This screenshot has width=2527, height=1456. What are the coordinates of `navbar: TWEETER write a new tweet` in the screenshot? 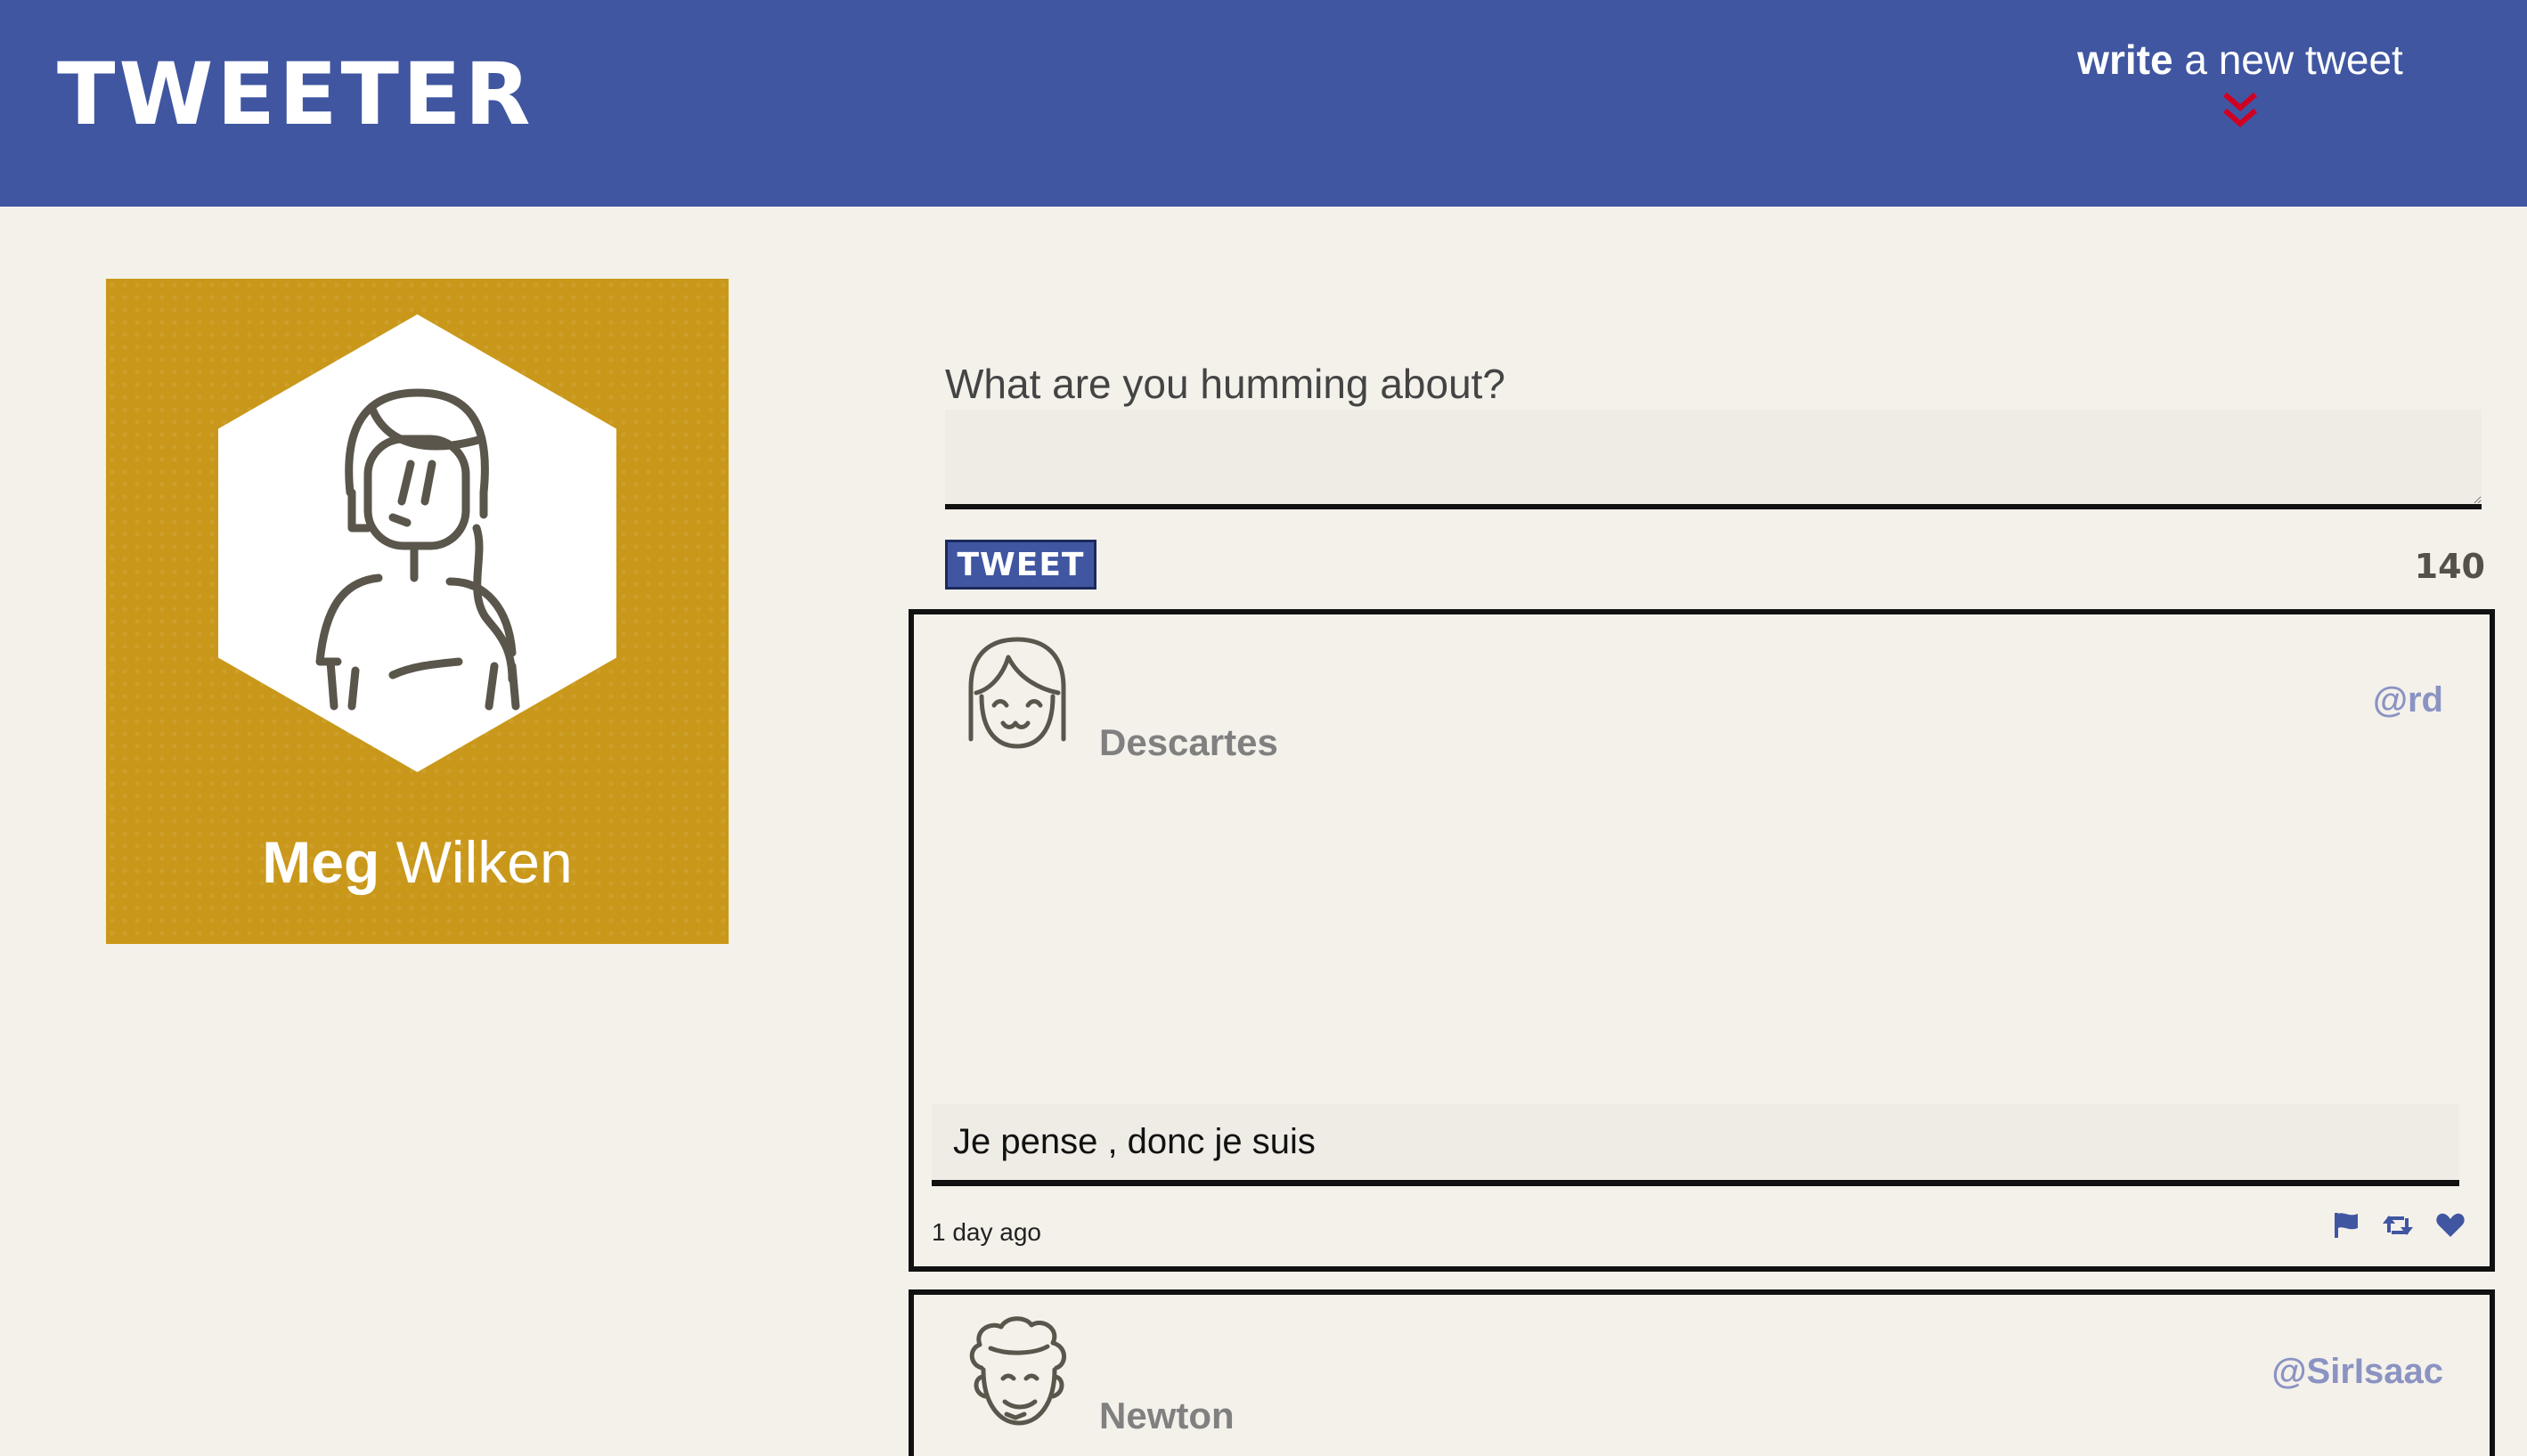 It's located at (1263, 103).